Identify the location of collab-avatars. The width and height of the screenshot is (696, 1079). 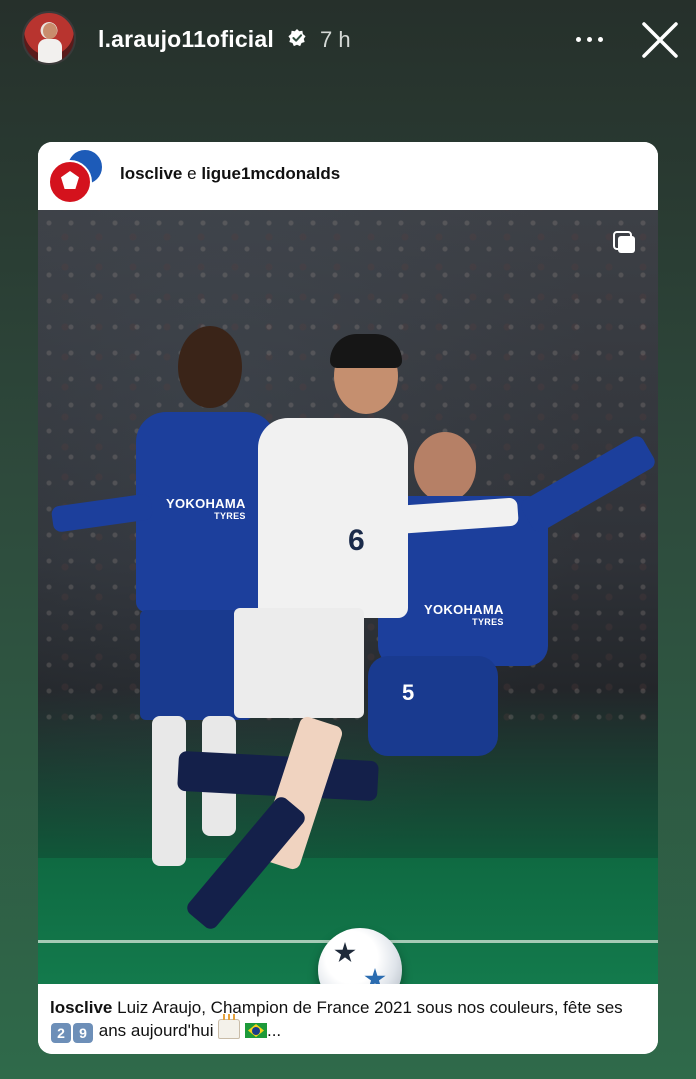
(78, 176).